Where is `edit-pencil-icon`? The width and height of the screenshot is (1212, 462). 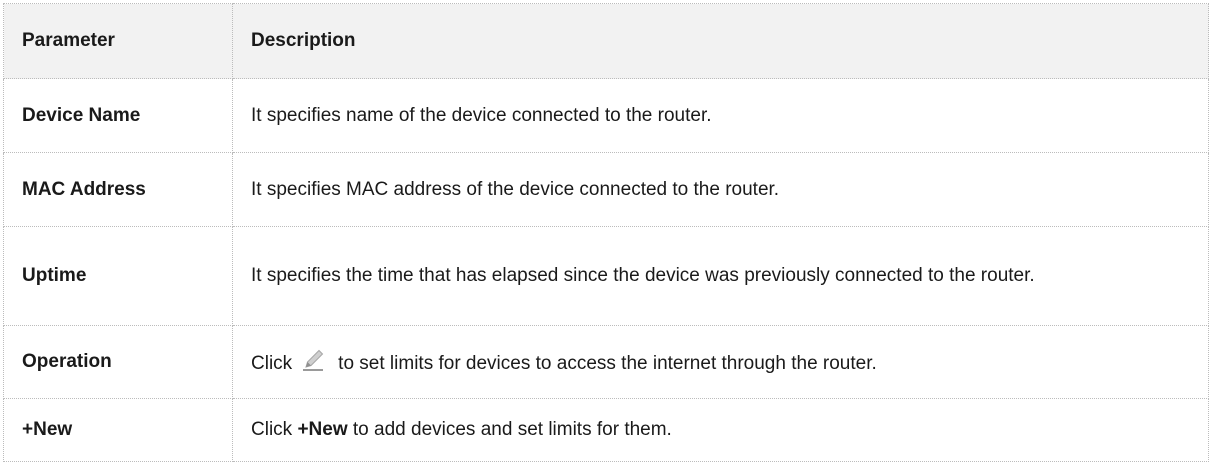 edit-pencil-icon is located at coordinates (313, 360).